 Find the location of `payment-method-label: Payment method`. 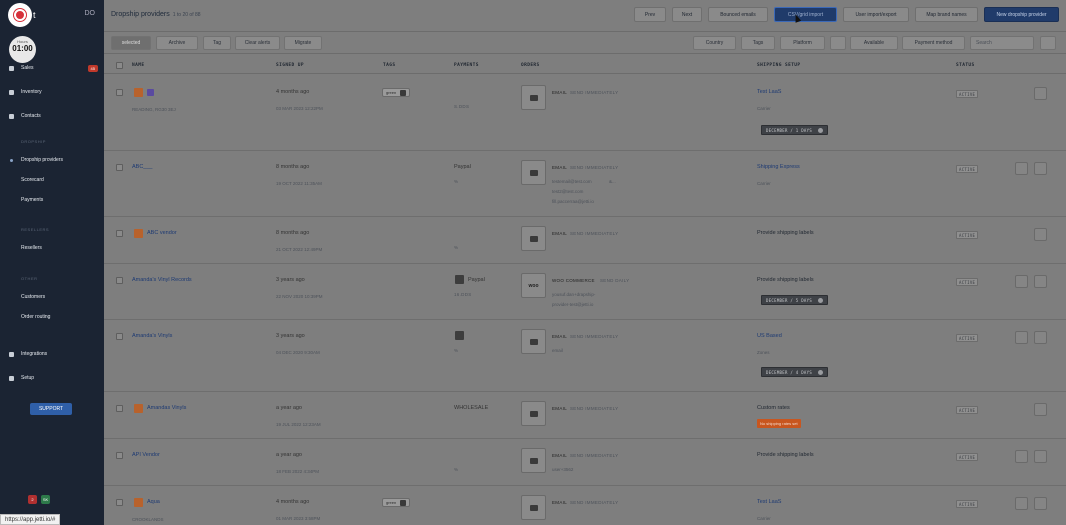

payment-method-label: Payment method is located at coordinates (933, 43).